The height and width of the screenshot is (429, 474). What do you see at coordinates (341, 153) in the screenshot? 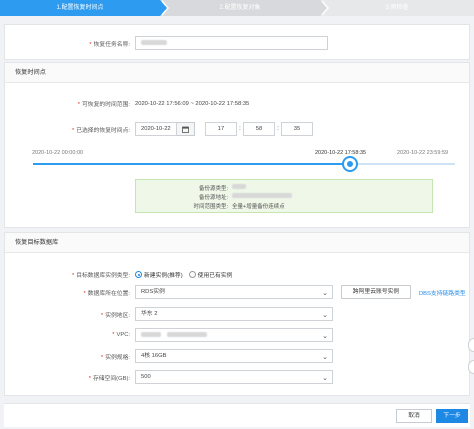
I see `slider-current-label: 2020-10-22 17:58:35` at bounding box center [341, 153].